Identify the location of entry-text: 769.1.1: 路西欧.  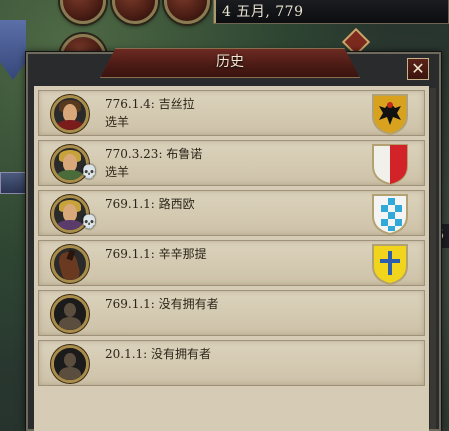
(150, 204).